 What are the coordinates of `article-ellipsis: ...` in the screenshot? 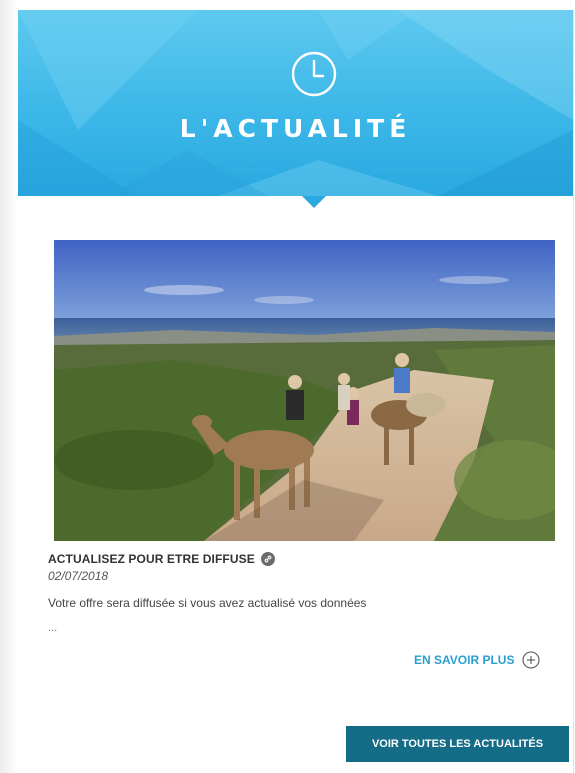 It's located at (53, 628).